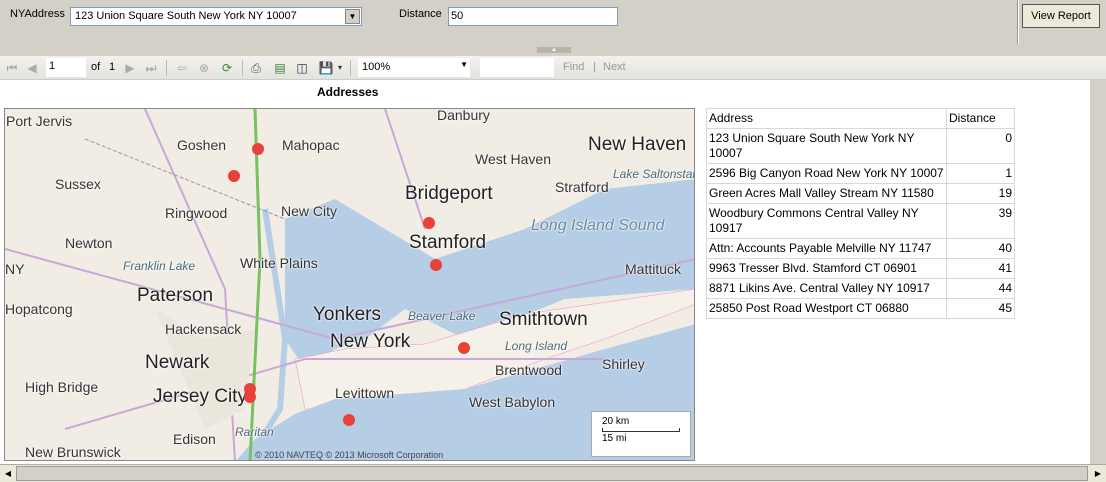 Image resolution: width=1106 pixels, height=482 pixels. Describe the element at coordinates (826, 288) in the screenshot. I see `address-cell: 8871 Likins Ave. Central Valley NY 10917` at that location.